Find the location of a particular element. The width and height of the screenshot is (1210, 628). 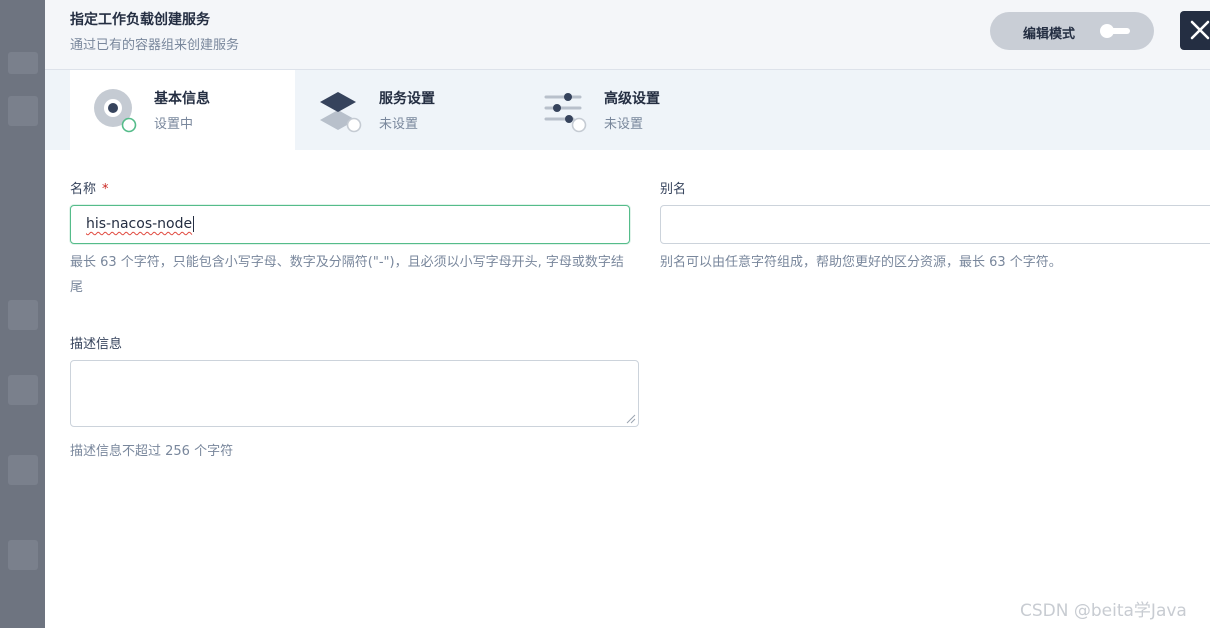

page-backdrop is located at coordinates (22, 314).